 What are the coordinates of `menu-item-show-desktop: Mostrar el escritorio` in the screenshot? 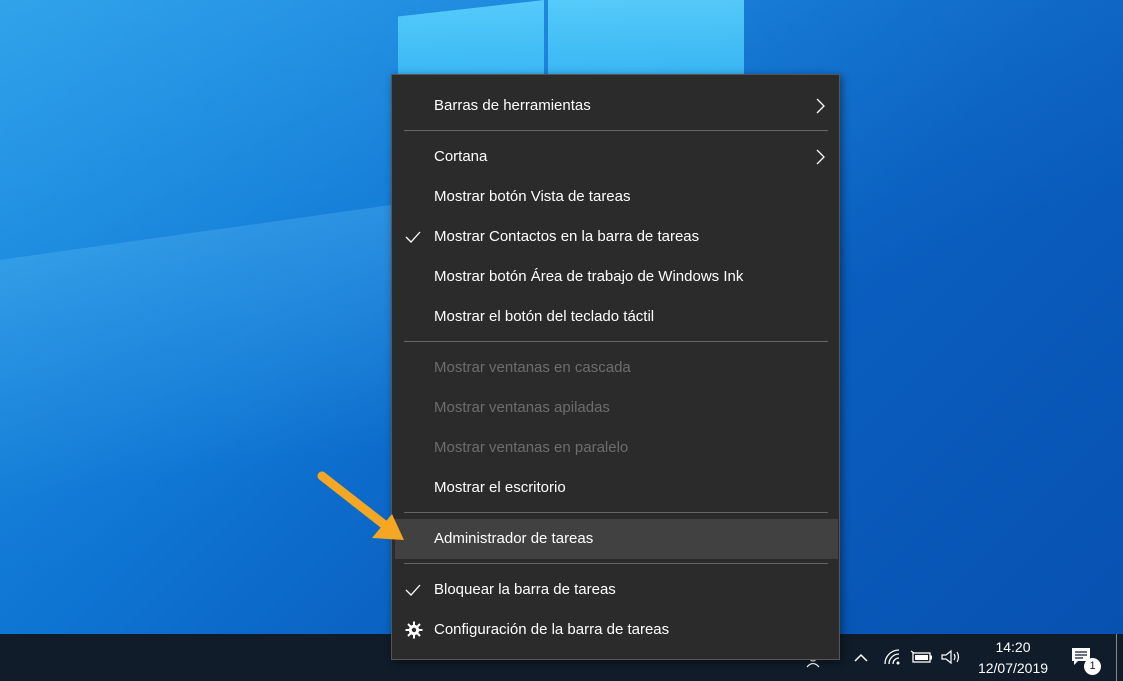 It's located at (615, 488).